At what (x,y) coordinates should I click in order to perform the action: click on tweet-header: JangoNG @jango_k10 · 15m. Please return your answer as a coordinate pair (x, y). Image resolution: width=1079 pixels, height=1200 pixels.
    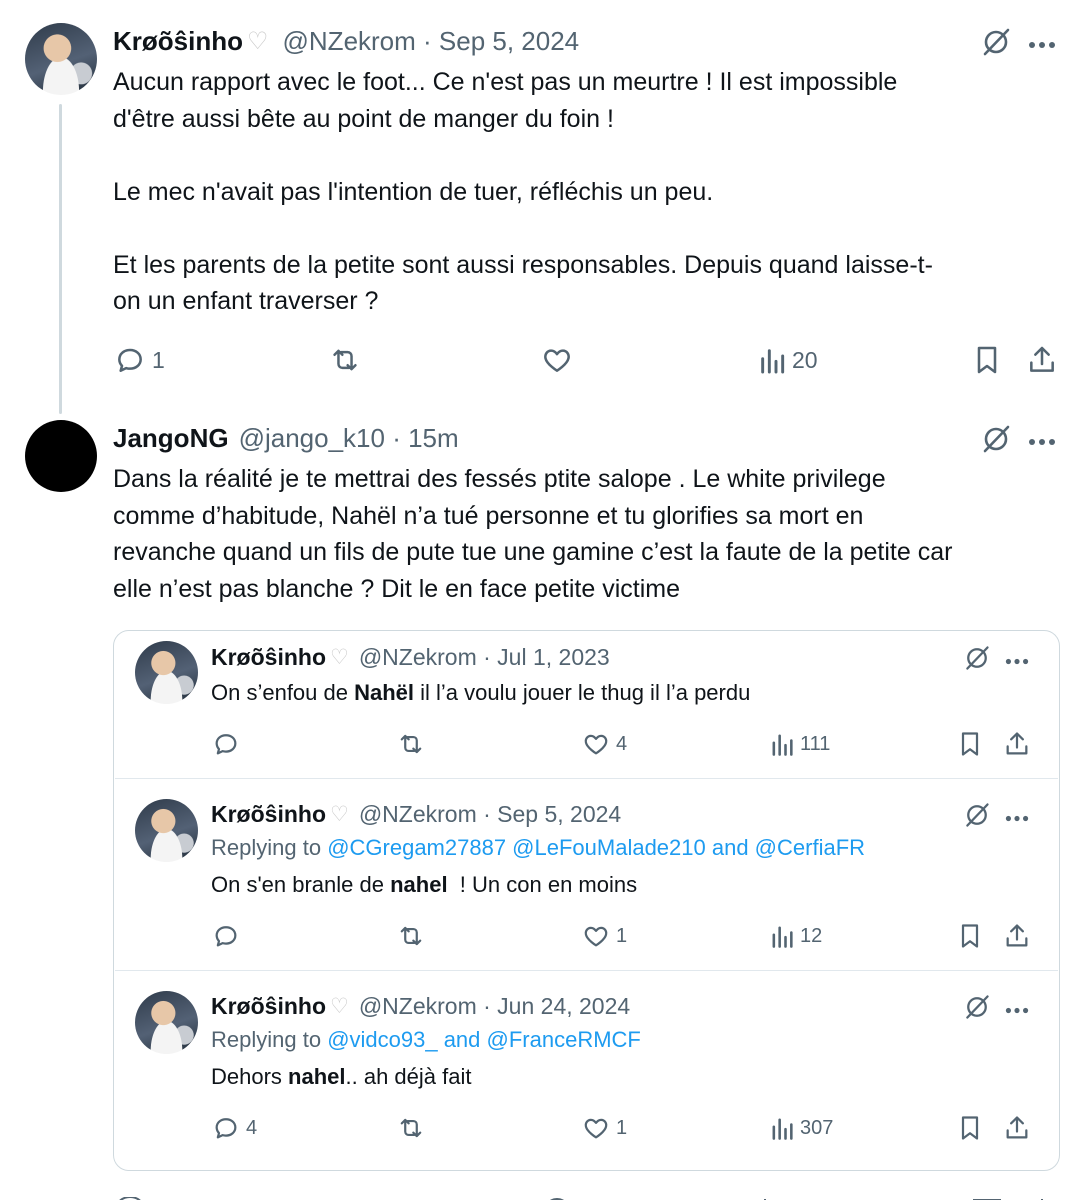
    Looking at the image, I should click on (286, 438).